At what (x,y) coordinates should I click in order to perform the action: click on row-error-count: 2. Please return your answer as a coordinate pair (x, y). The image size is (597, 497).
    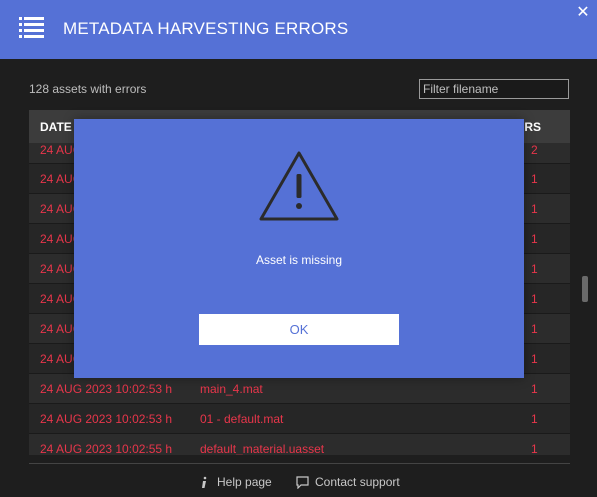
    Looking at the image, I should click on (534, 150).